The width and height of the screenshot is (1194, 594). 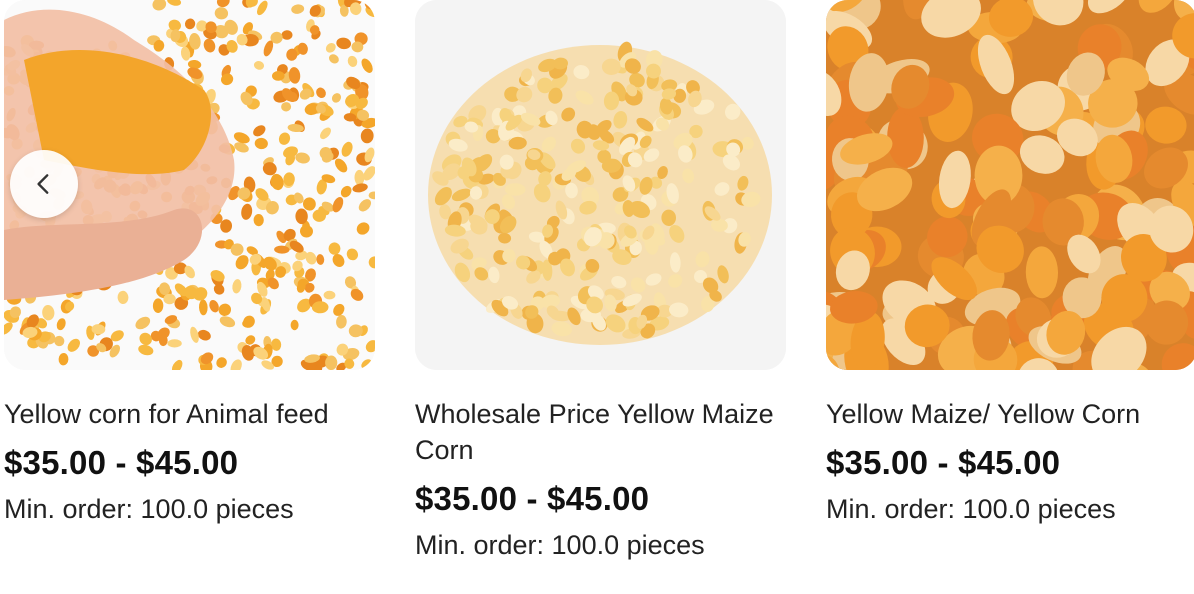 I want to click on carousel-prev-button, so click(x=44, y=184).